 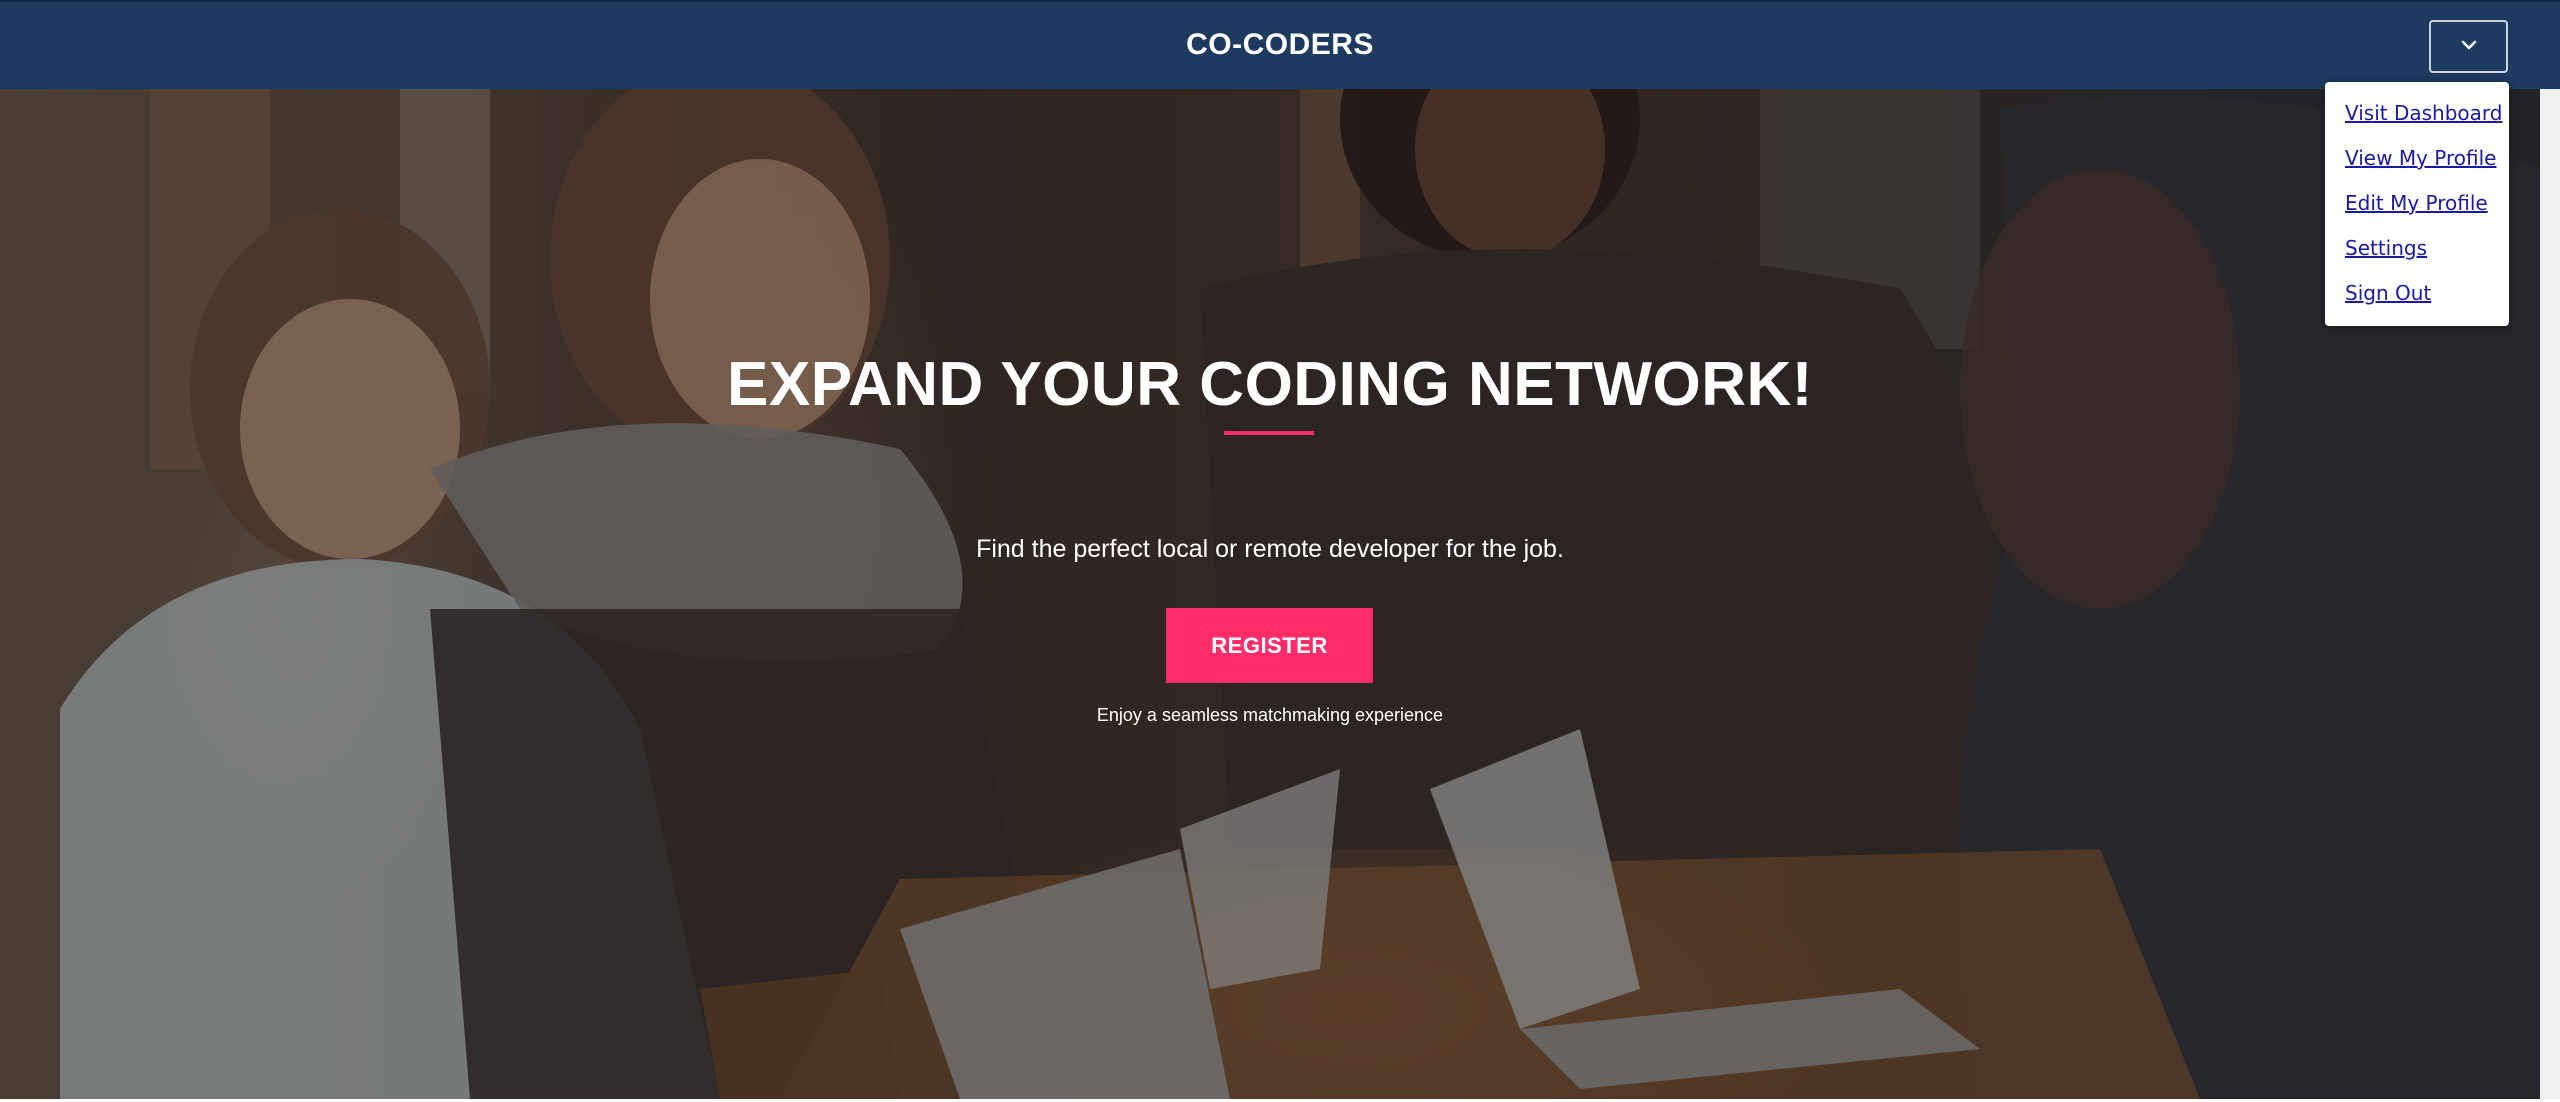 I want to click on menu-item-settings: Settings, so click(x=2427, y=257).